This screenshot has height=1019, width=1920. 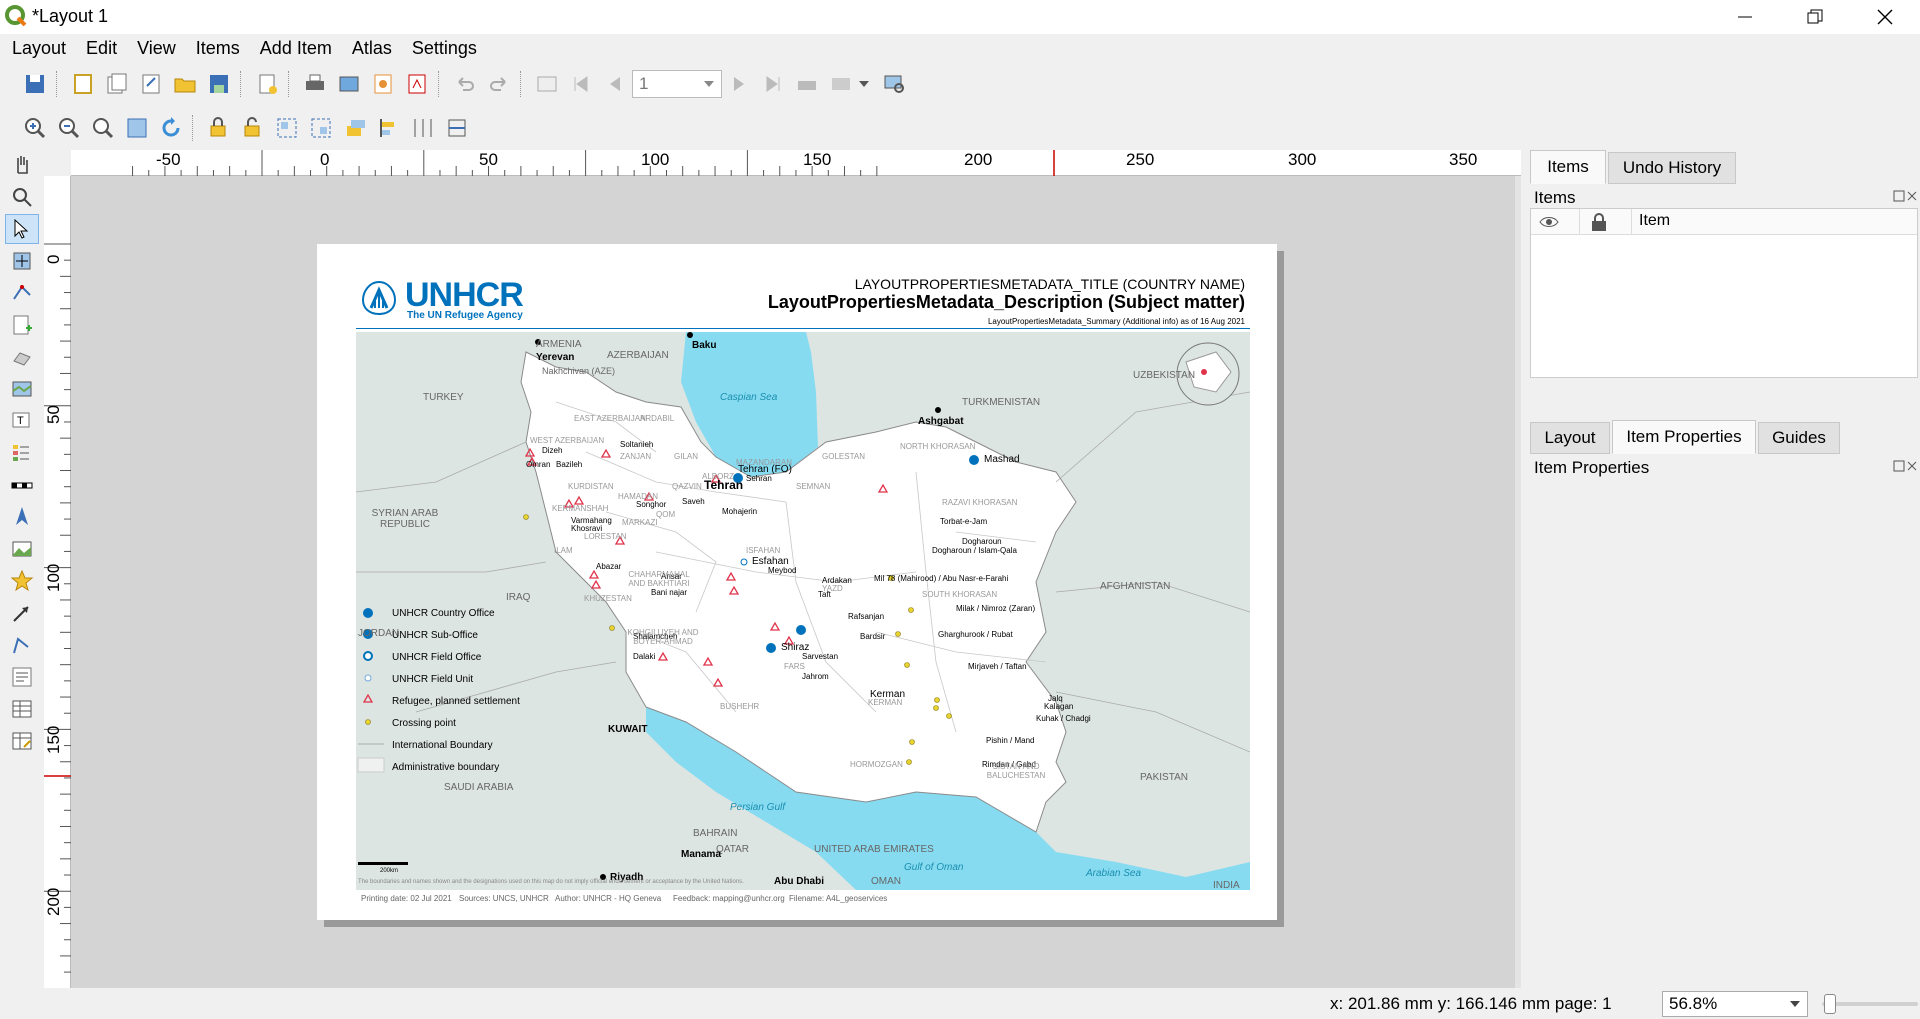 I want to click on close-button, so click(x=1885, y=17).